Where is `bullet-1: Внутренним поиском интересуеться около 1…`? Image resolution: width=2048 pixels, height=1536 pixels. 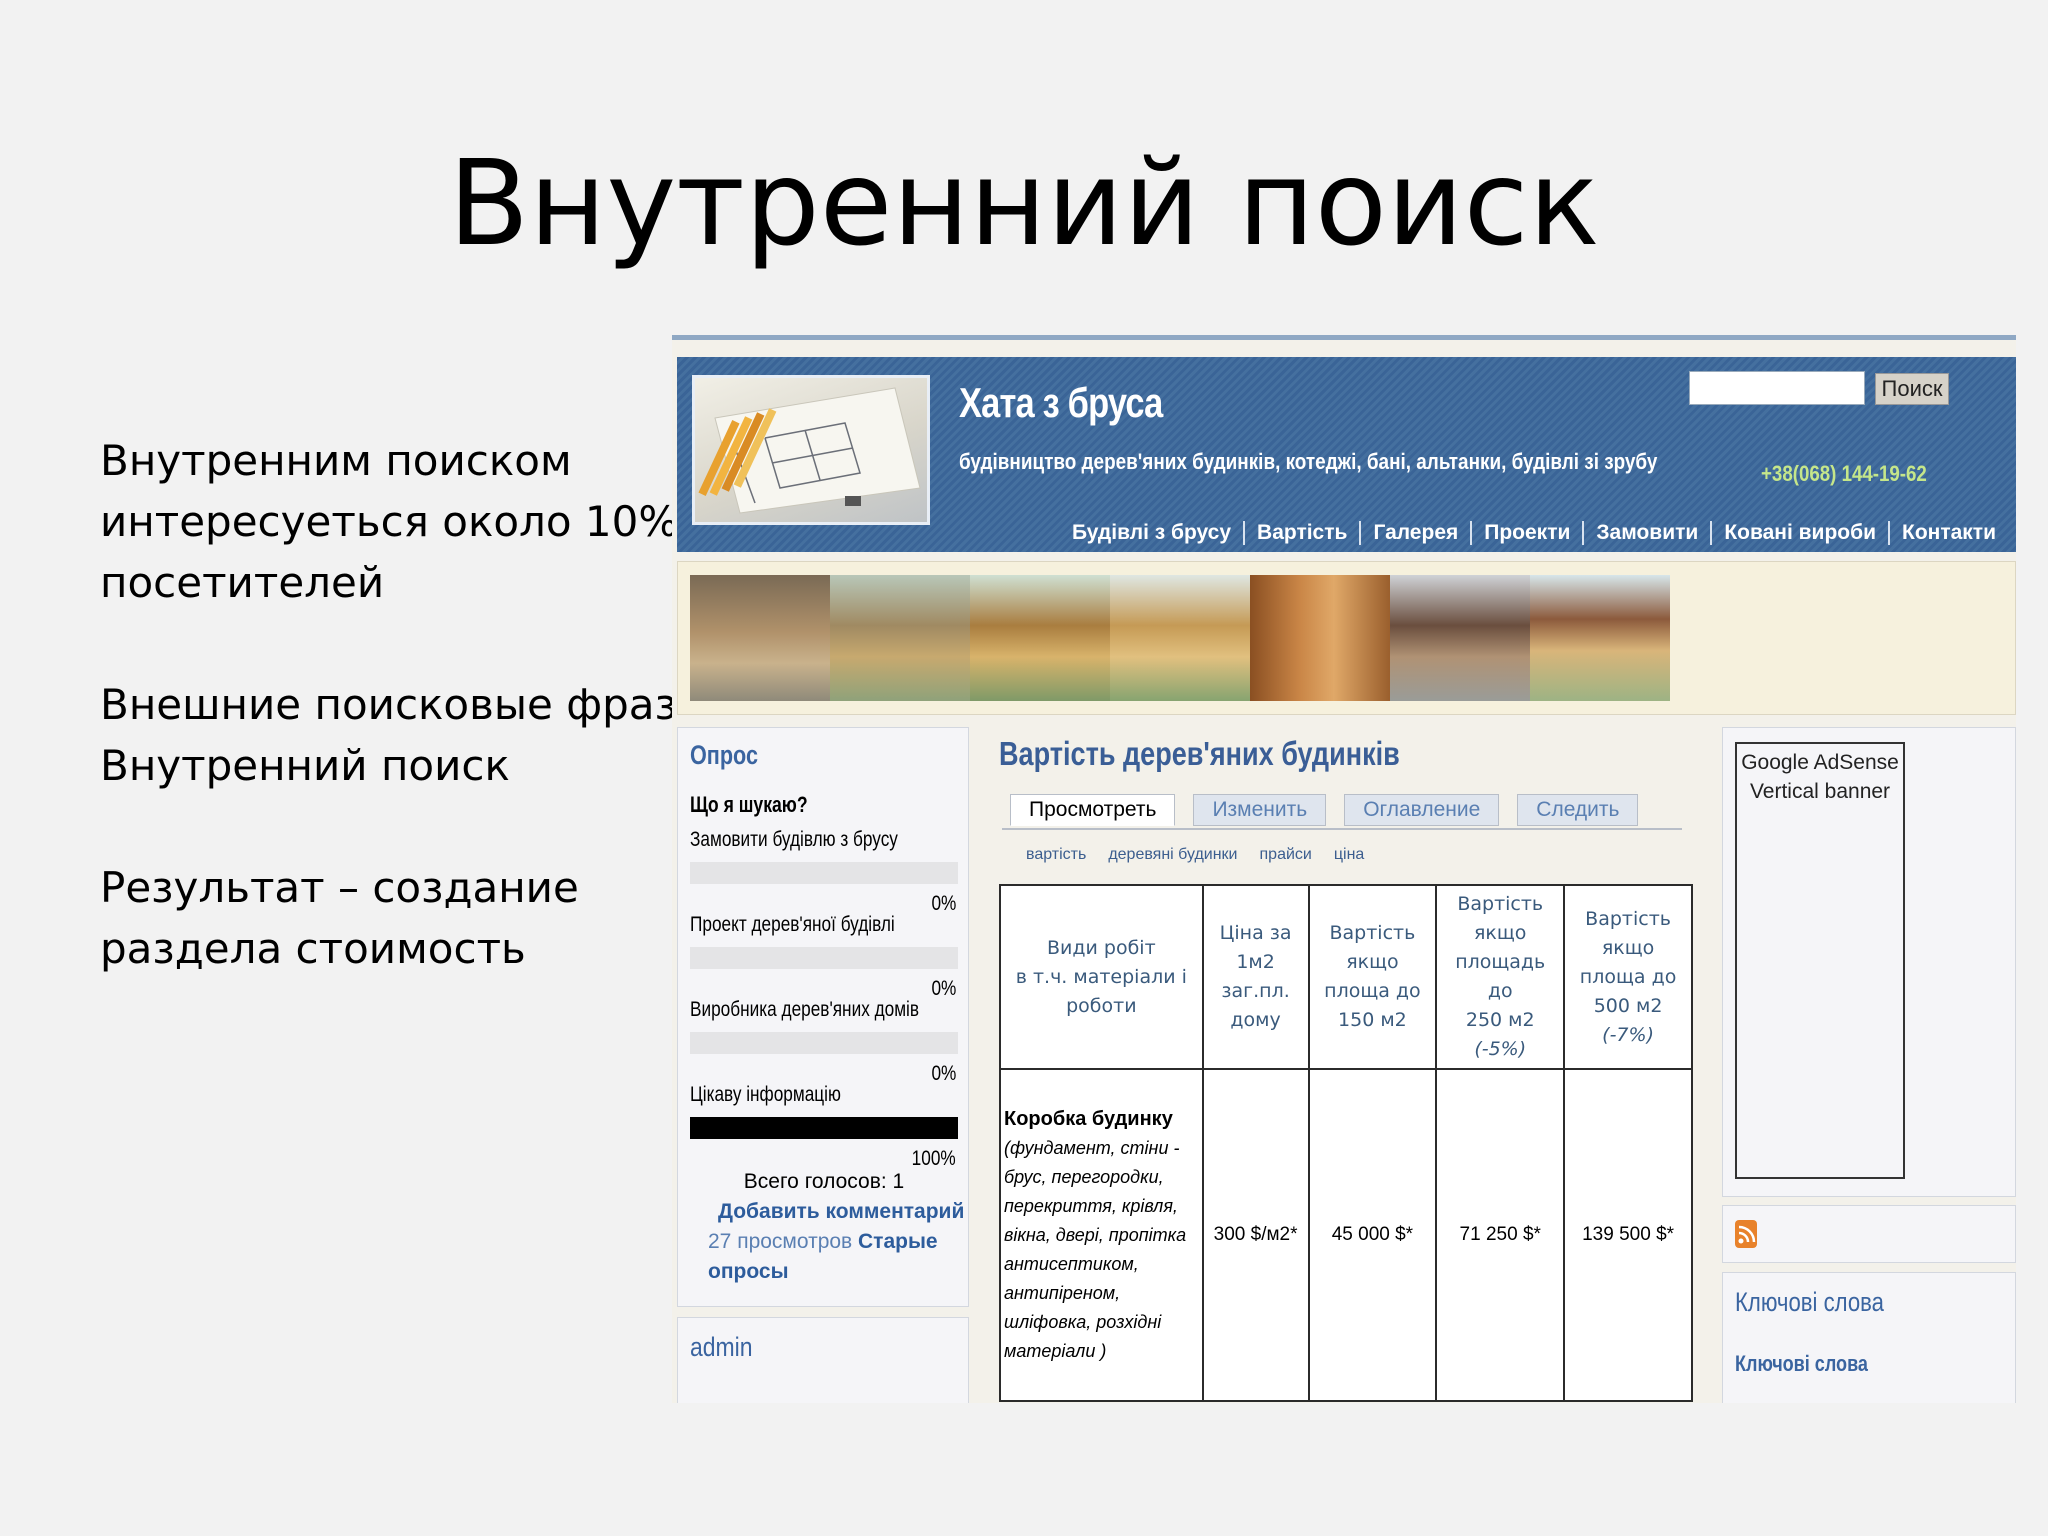 bullet-1: Внутренним поиском интересуеться около 1… is located at coordinates (386, 521).